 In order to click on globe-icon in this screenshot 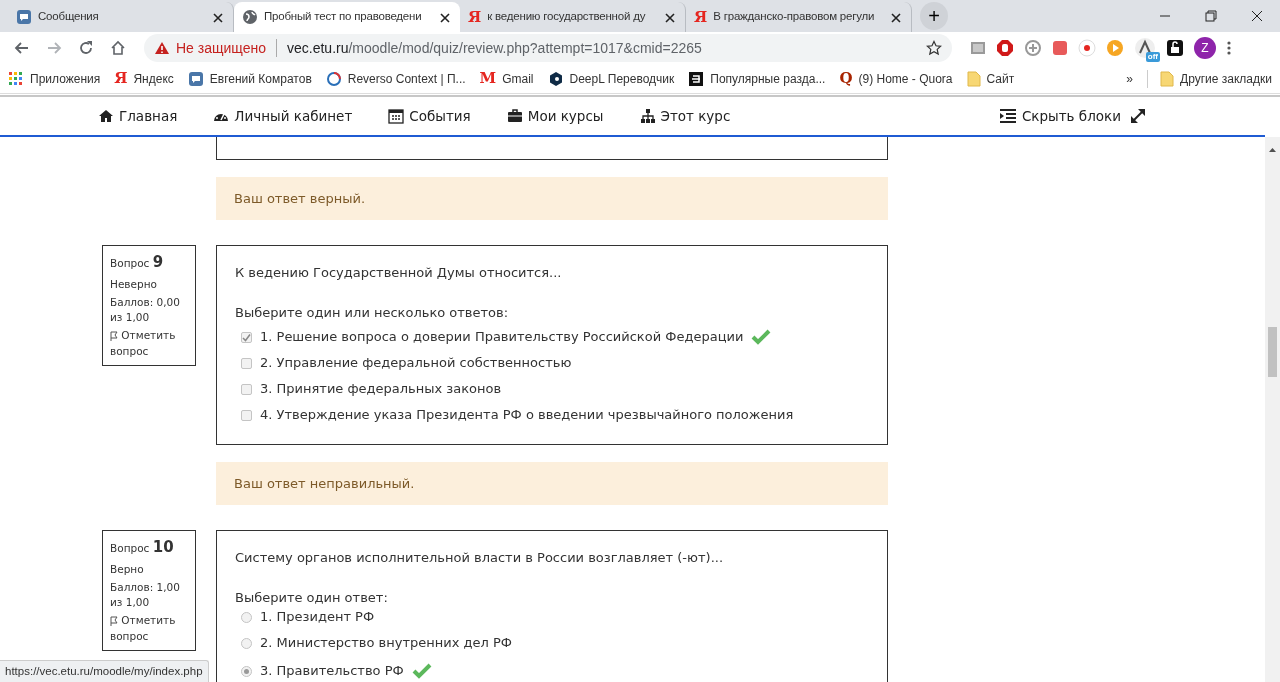, I will do `click(250, 17)`.